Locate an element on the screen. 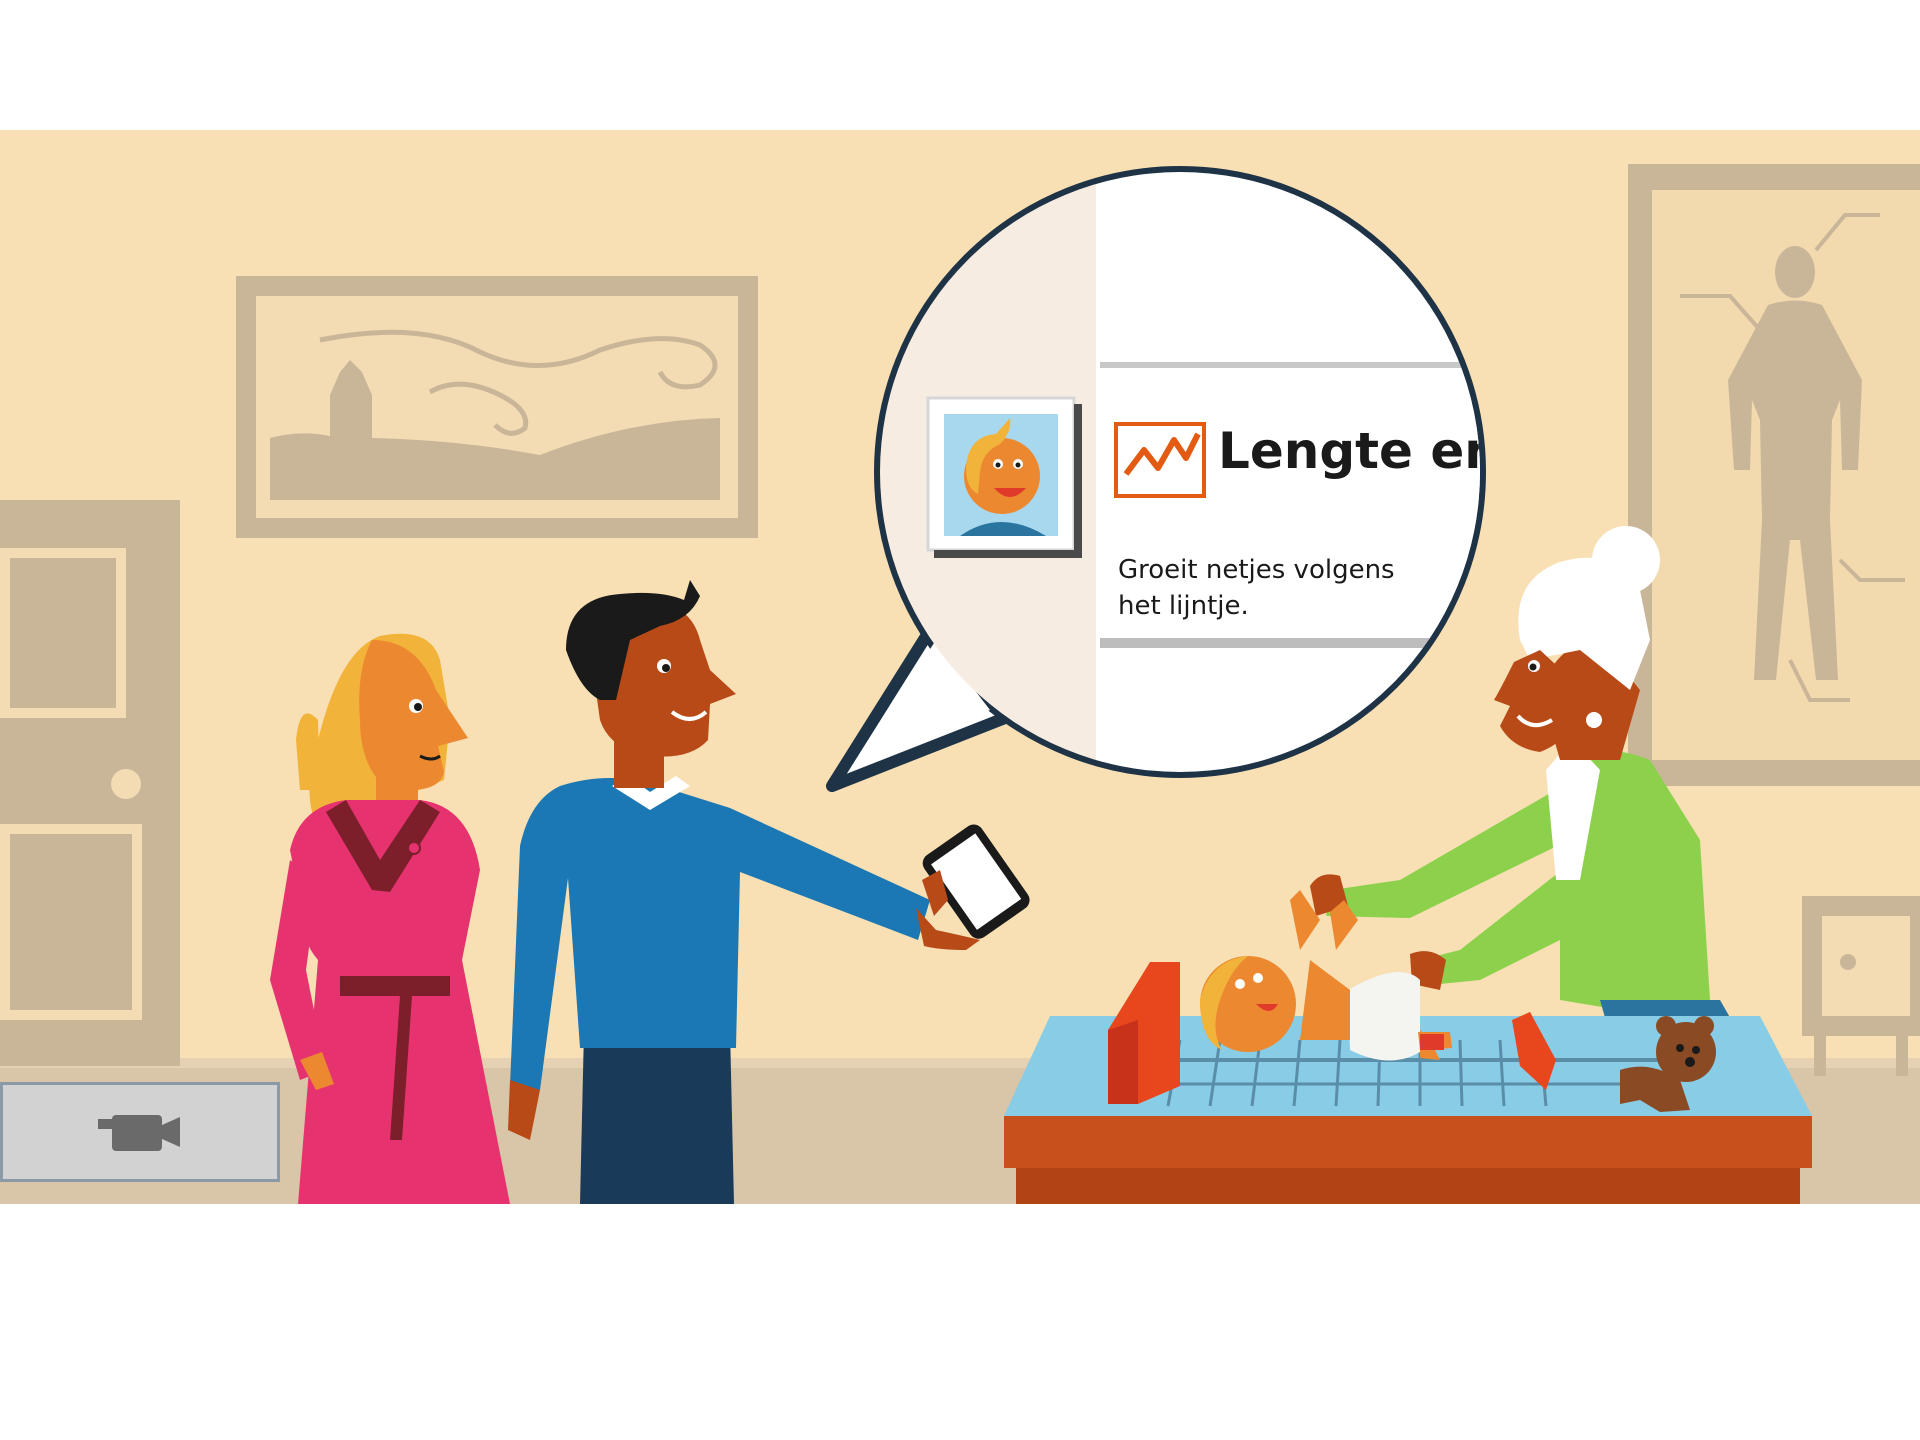 The height and width of the screenshot is (1440, 1920). door is located at coordinates (90, 783).